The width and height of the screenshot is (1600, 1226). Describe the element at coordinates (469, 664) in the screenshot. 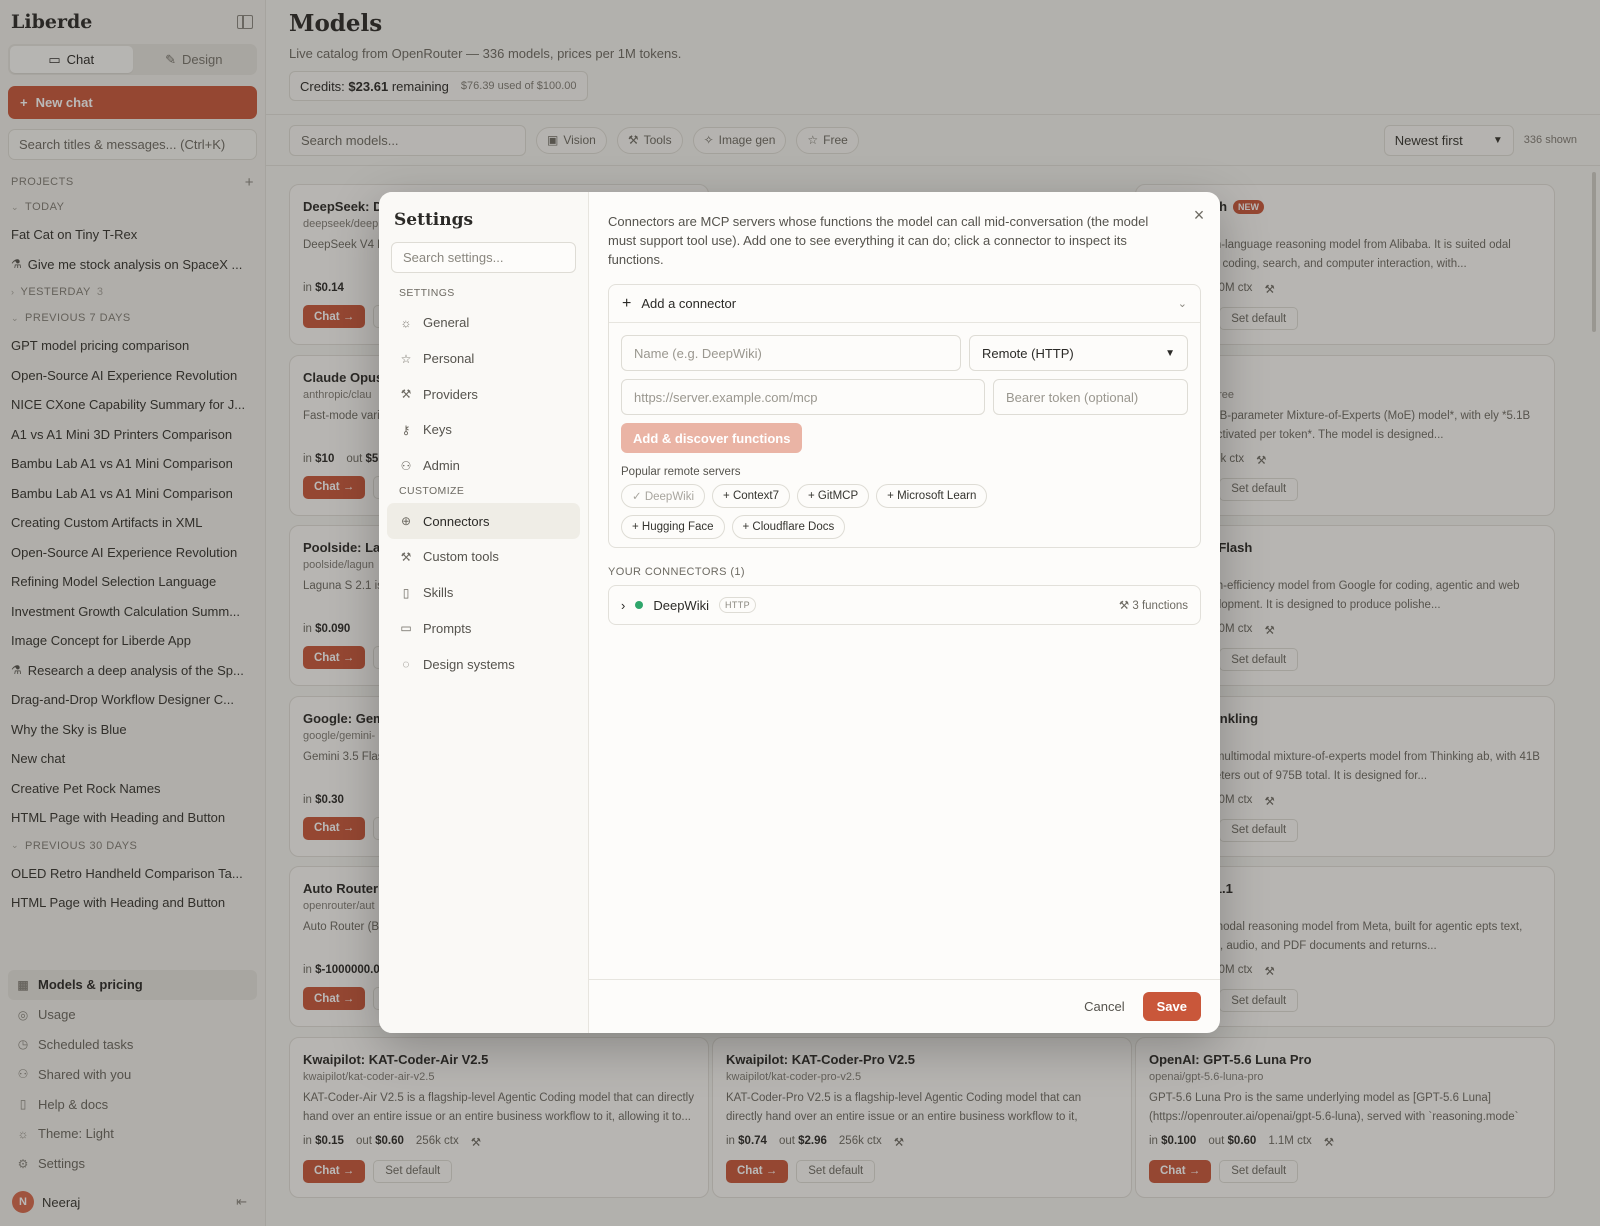

I see `settings-item-label: Design systems` at that location.